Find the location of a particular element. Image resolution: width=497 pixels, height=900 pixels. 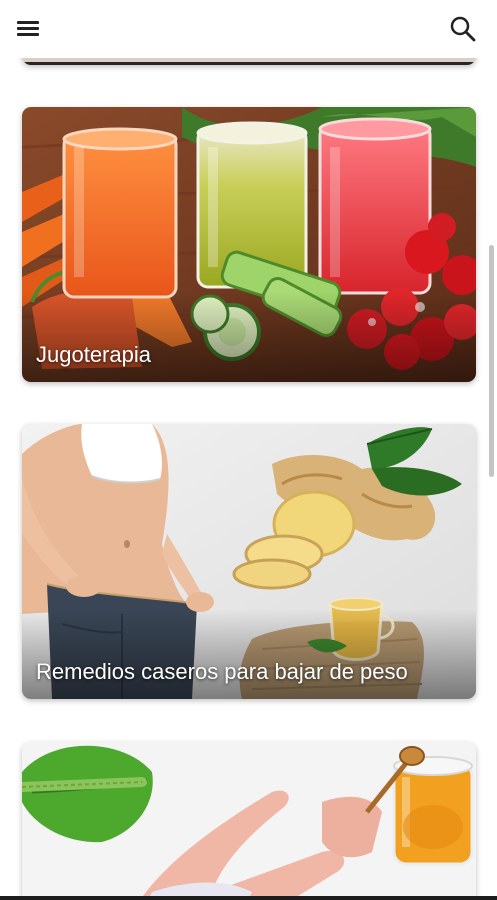

card-jugoterapia-shade is located at coordinates (249, 337).